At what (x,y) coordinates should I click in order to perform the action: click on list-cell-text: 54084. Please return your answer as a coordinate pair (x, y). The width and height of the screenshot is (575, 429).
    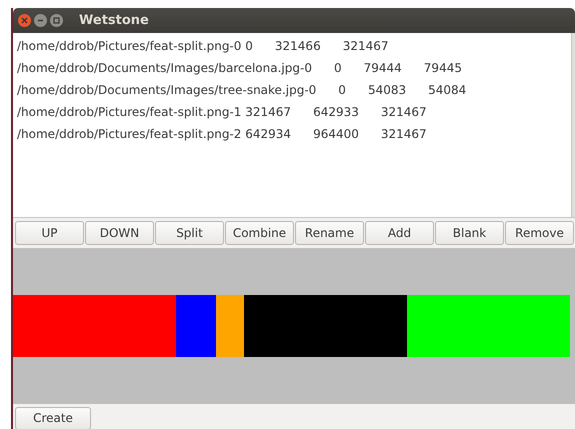
    Looking at the image, I should click on (447, 90).